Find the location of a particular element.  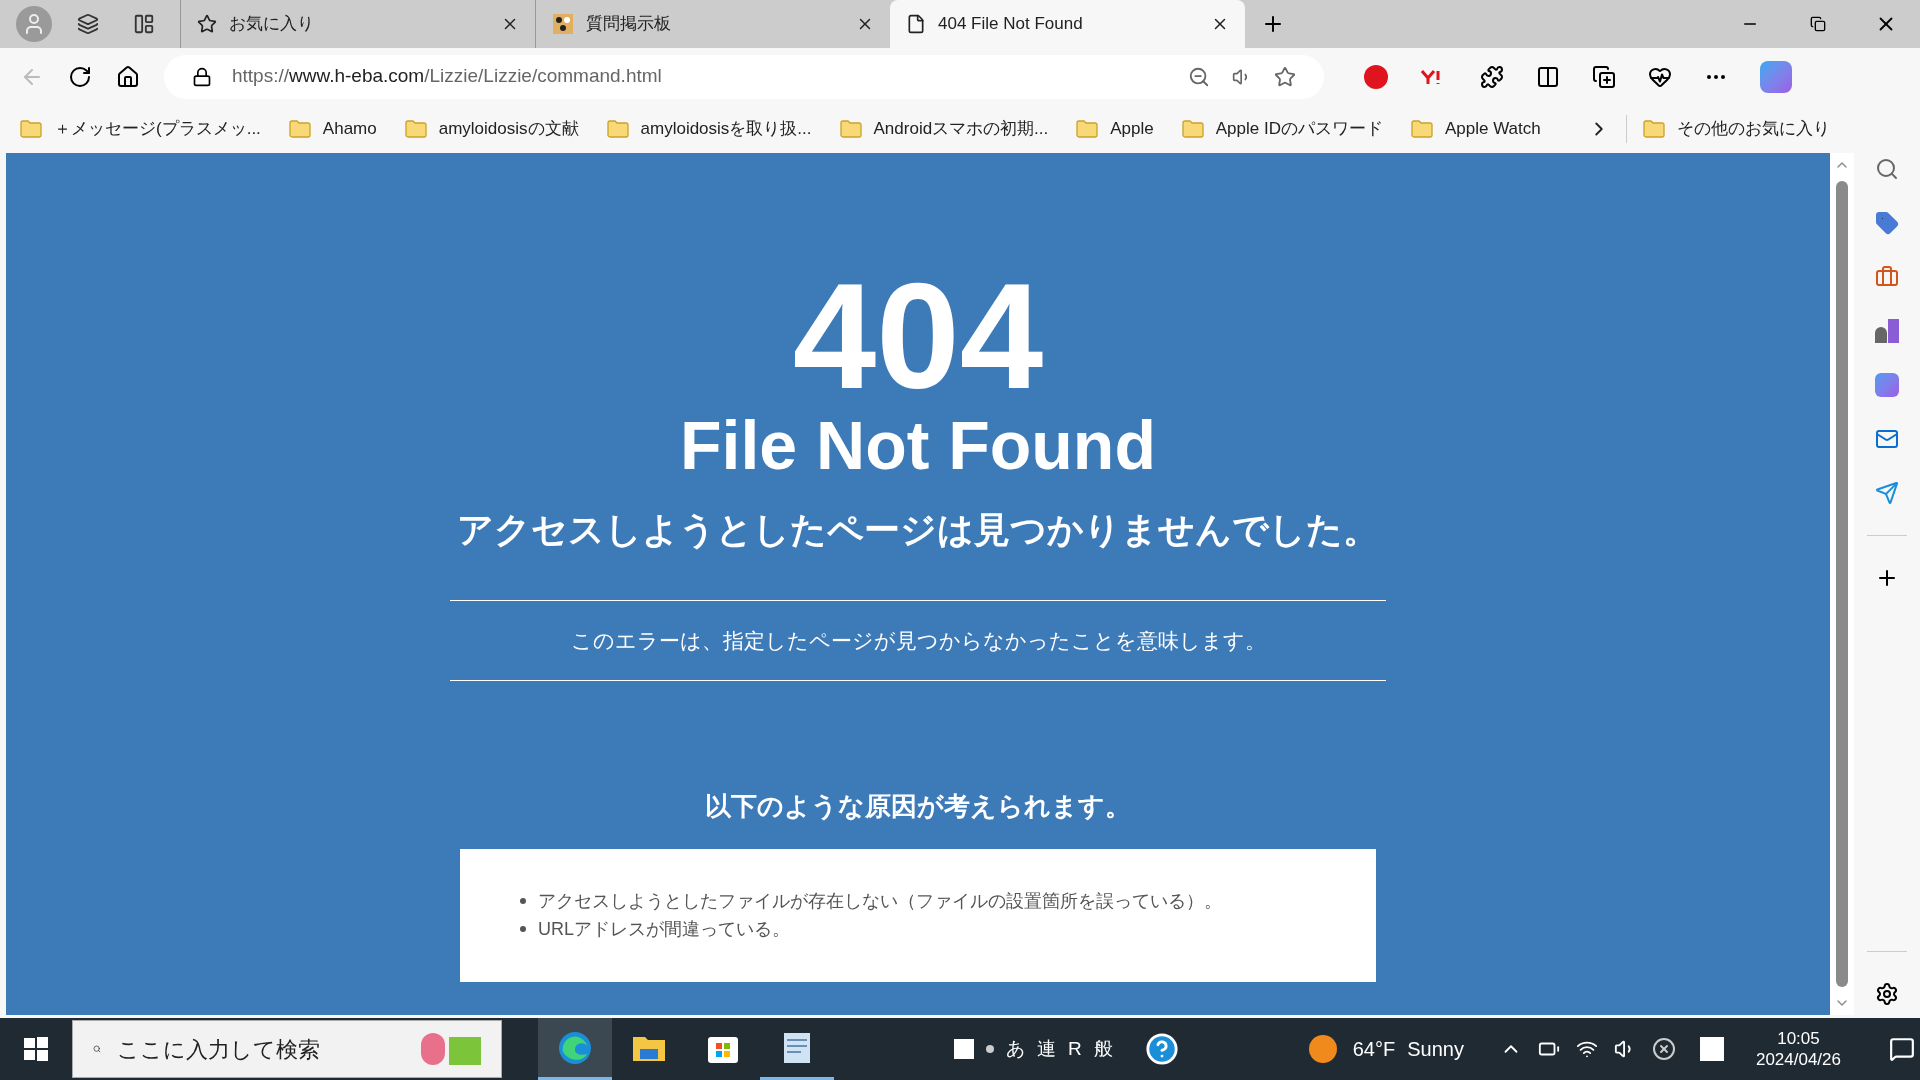

notification-icon is located at coordinates (1902, 1049).